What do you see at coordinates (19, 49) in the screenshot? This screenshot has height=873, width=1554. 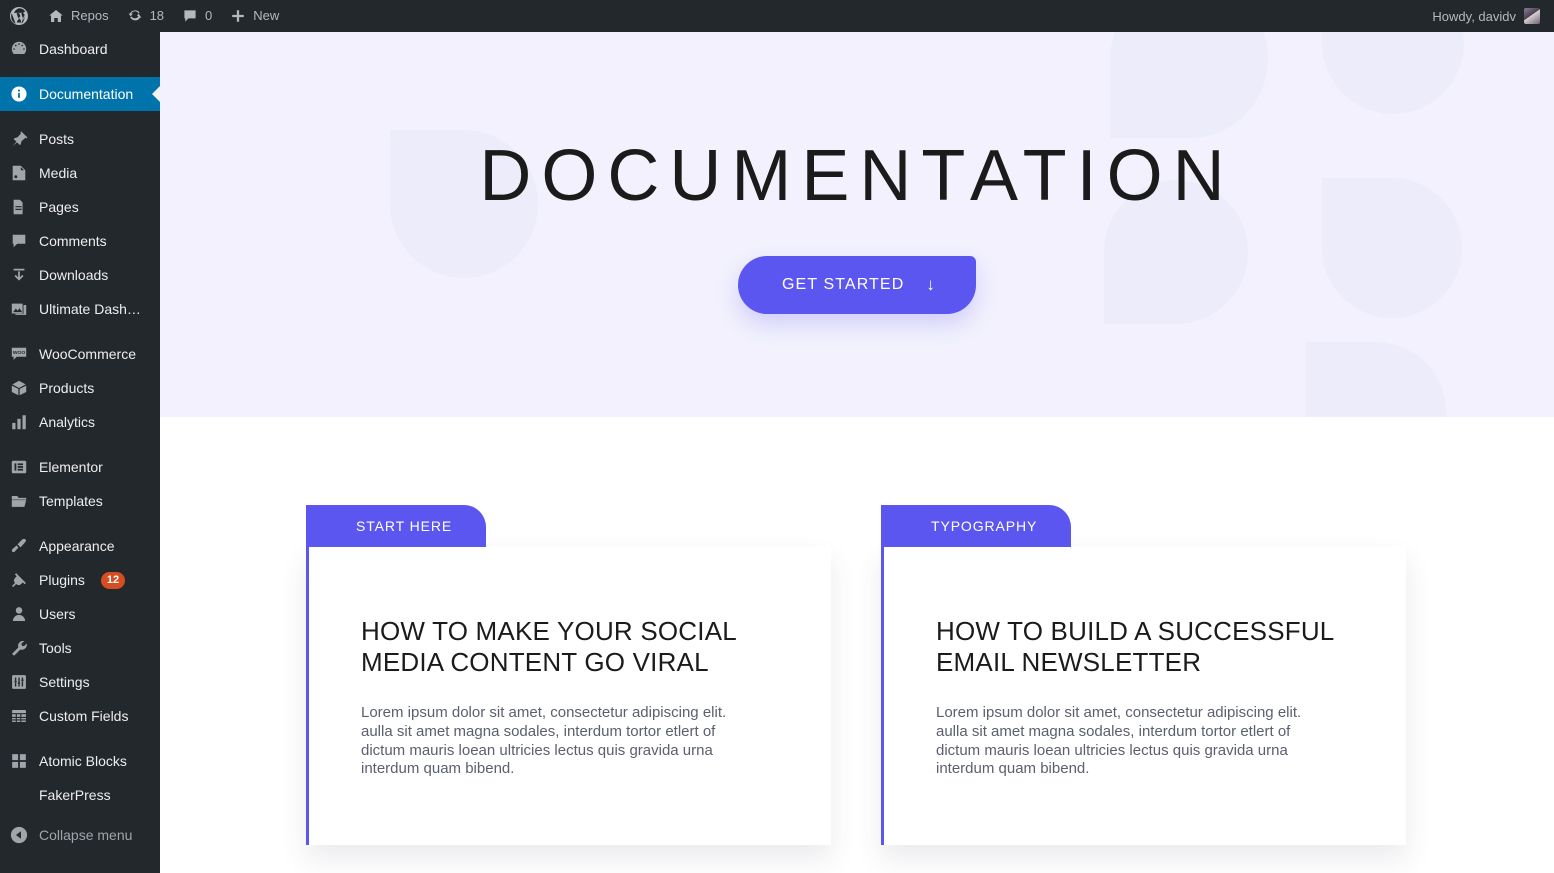 I see `dashboard-icon` at bounding box center [19, 49].